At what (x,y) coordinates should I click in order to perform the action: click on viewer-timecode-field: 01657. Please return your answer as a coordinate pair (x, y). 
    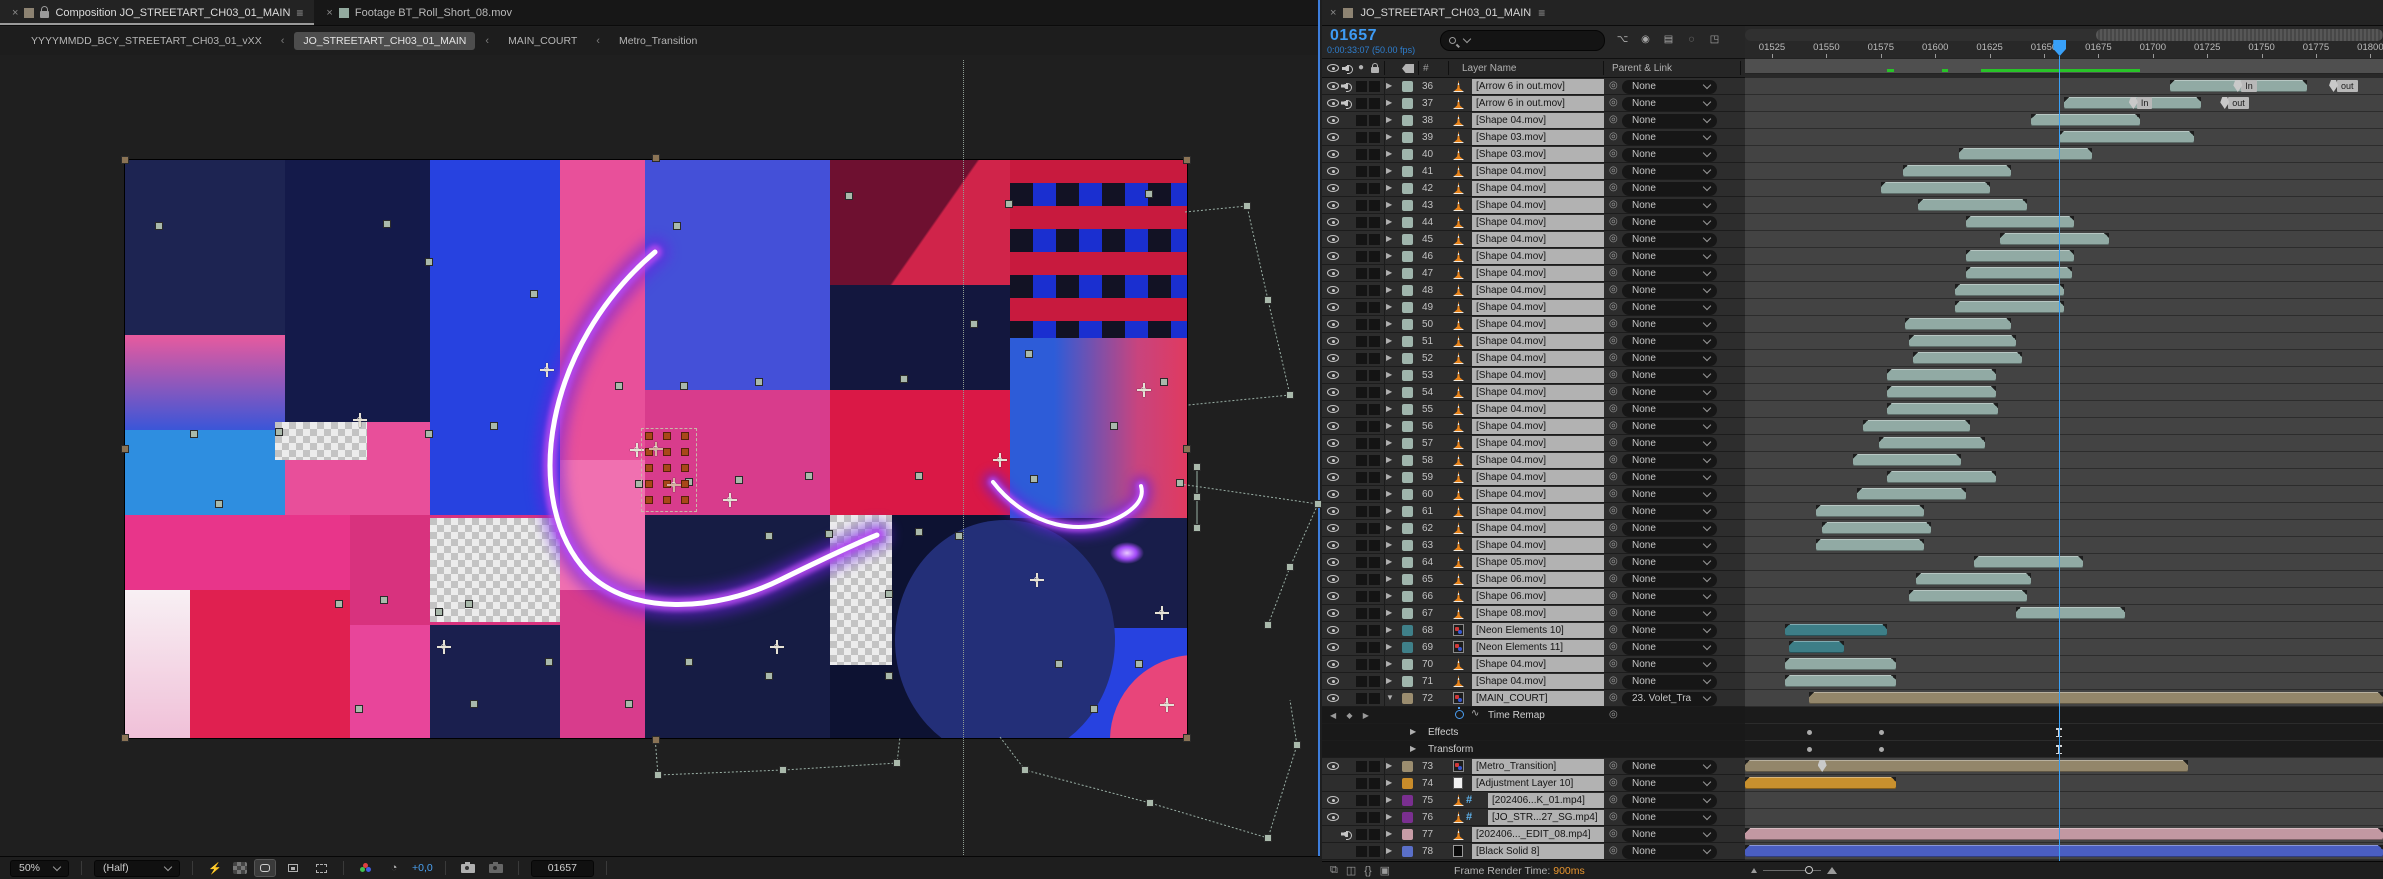
    Looking at the image, I should click on (562, 868).